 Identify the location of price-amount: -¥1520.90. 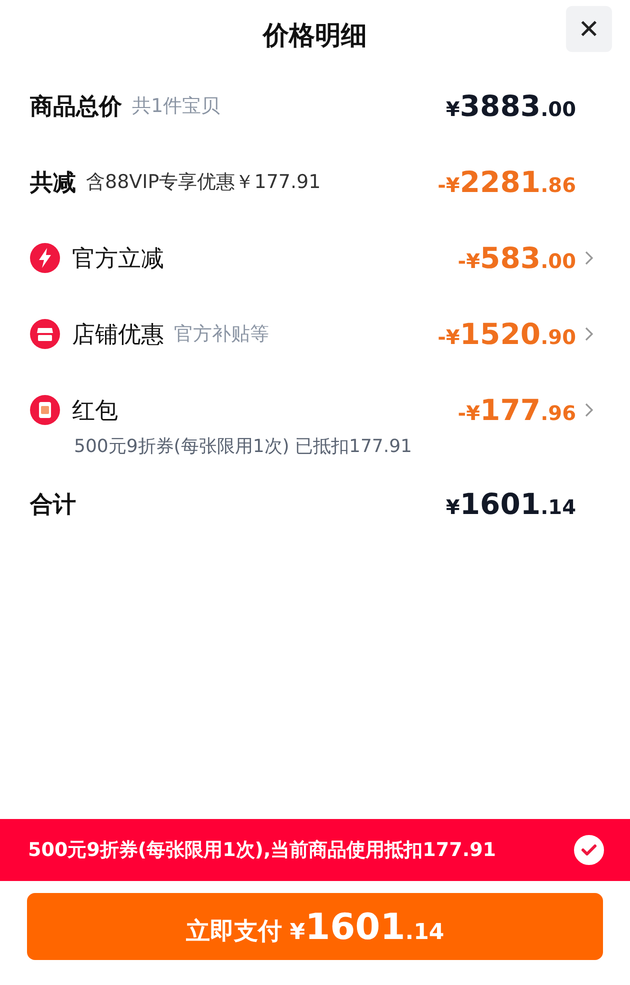
(507, 334).